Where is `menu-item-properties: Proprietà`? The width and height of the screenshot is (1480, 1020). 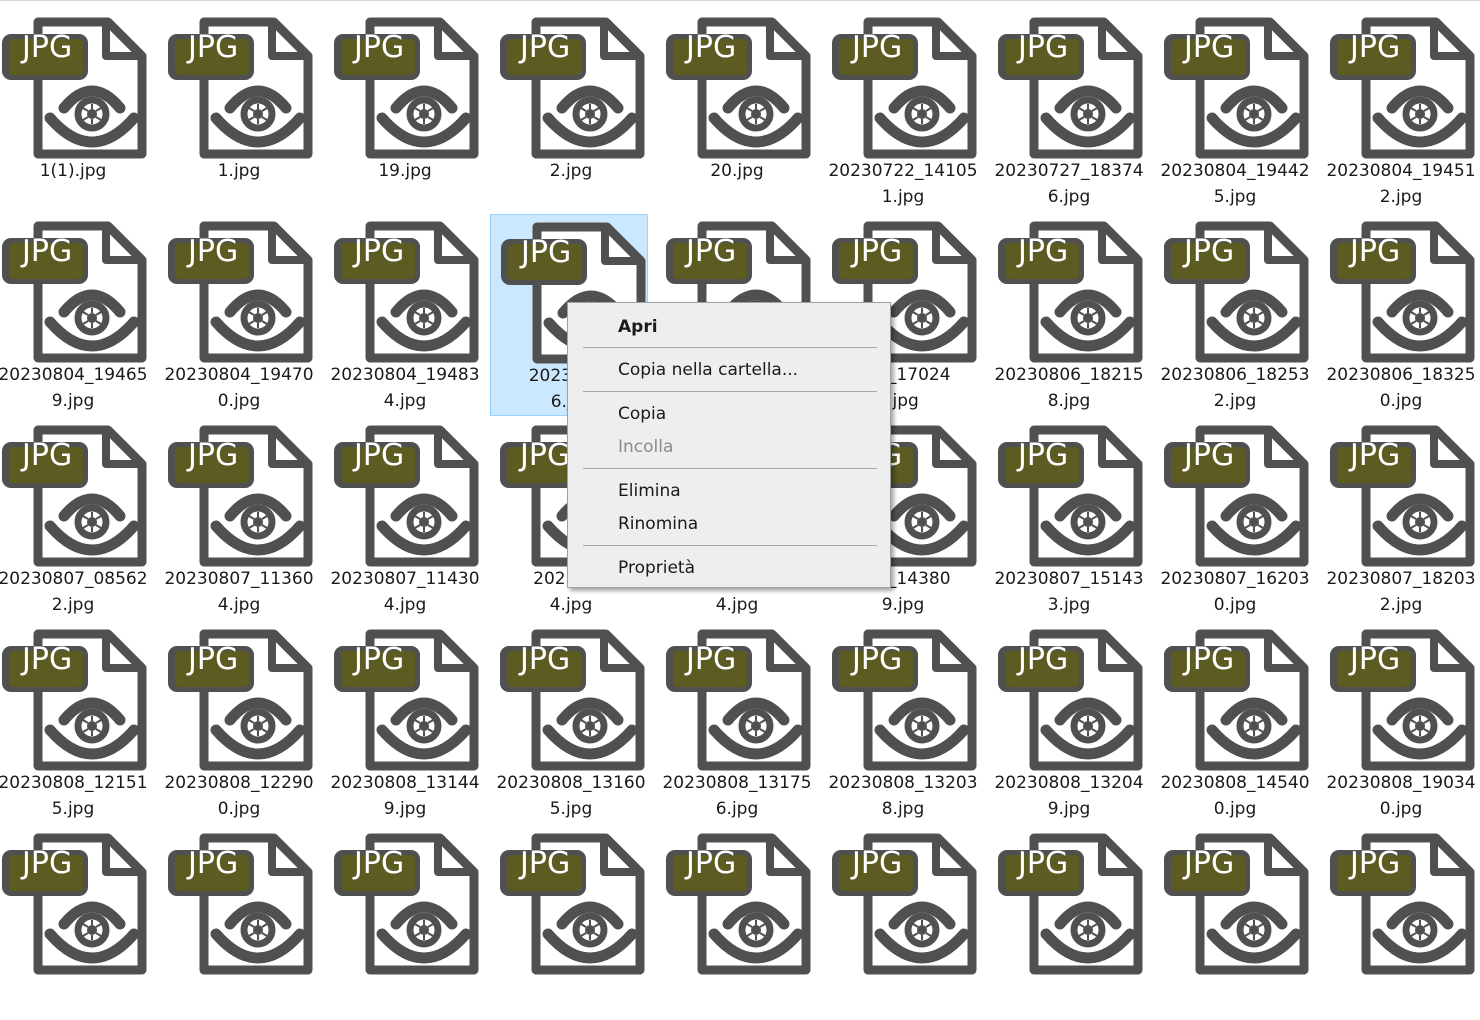 menu-item-properties: Proprietà is located at coordinates (656, 568).